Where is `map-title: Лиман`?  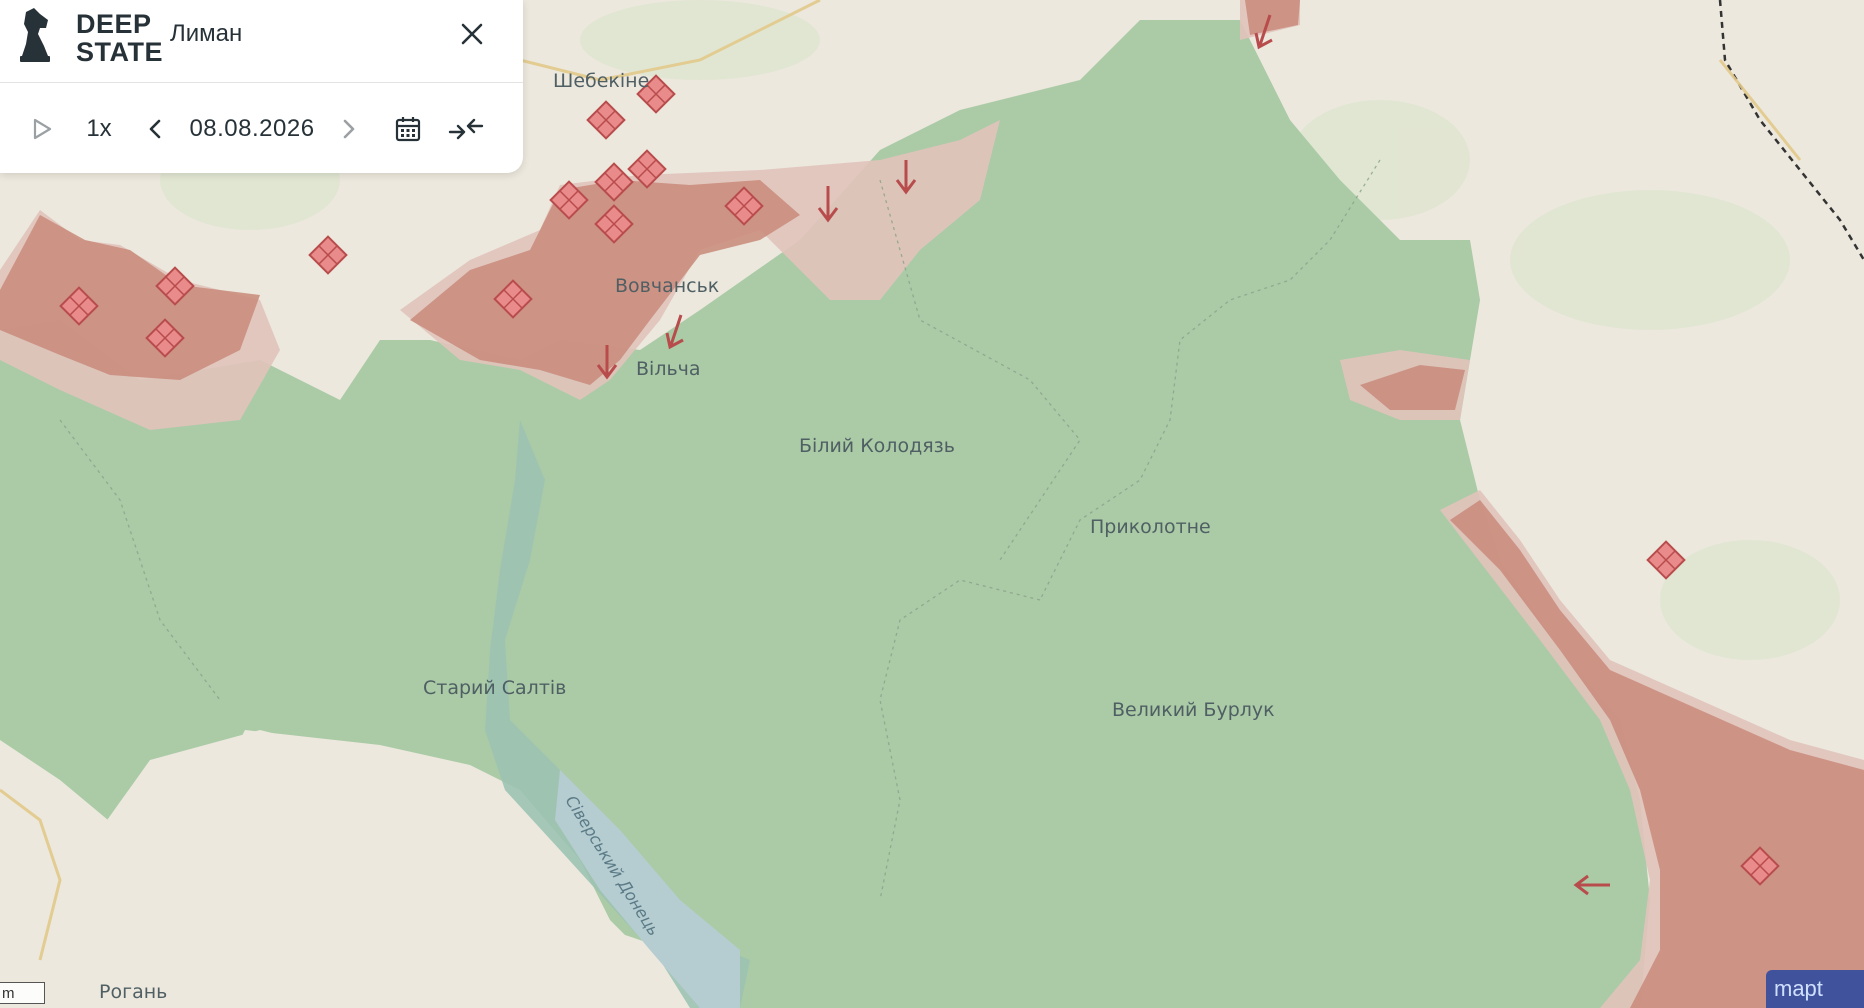
map-title: Лиман is located at coordinates (206, 33).